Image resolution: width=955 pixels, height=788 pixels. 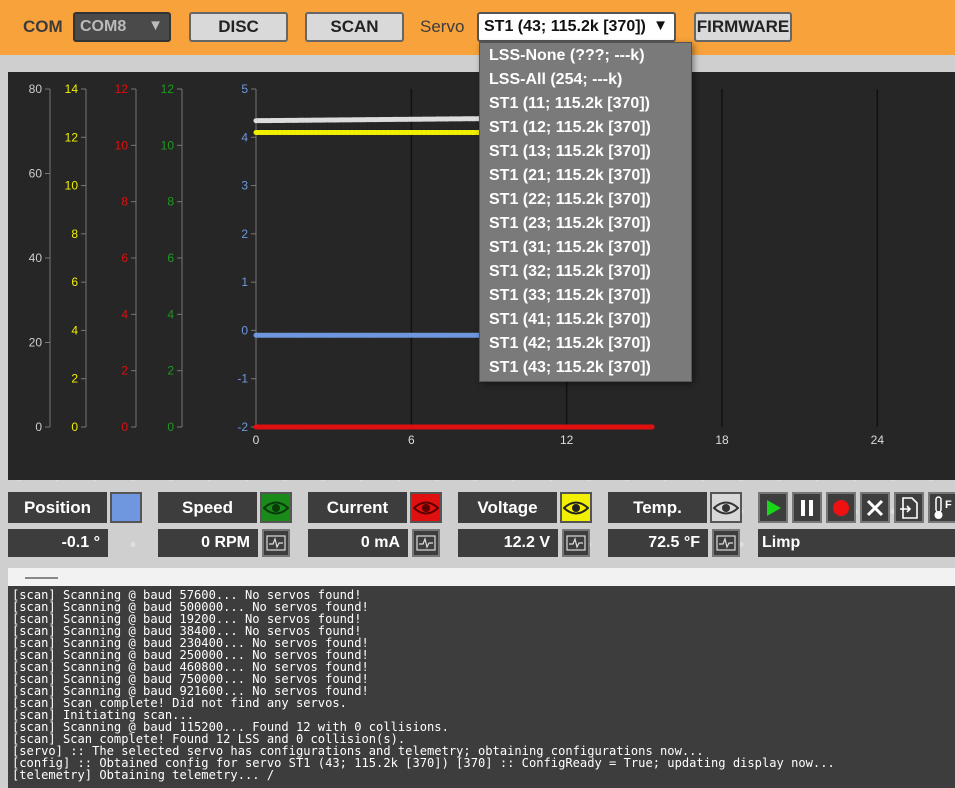 I want to click on current-graph-toggle, so click(x=426, y=543).